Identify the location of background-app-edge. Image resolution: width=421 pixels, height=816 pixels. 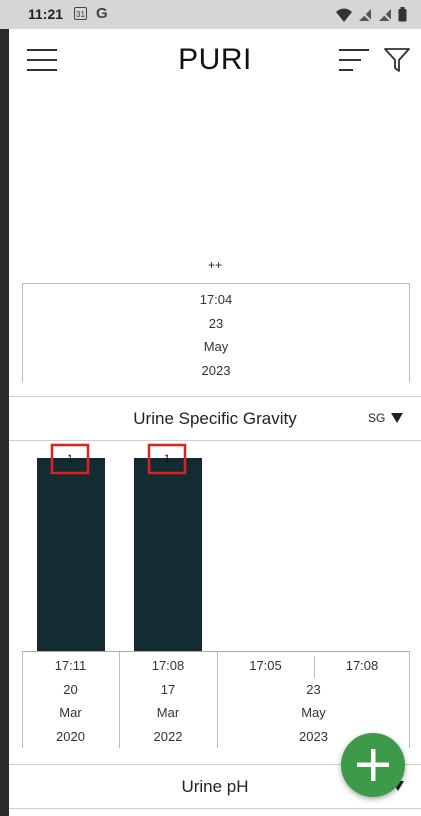
(4, 408).